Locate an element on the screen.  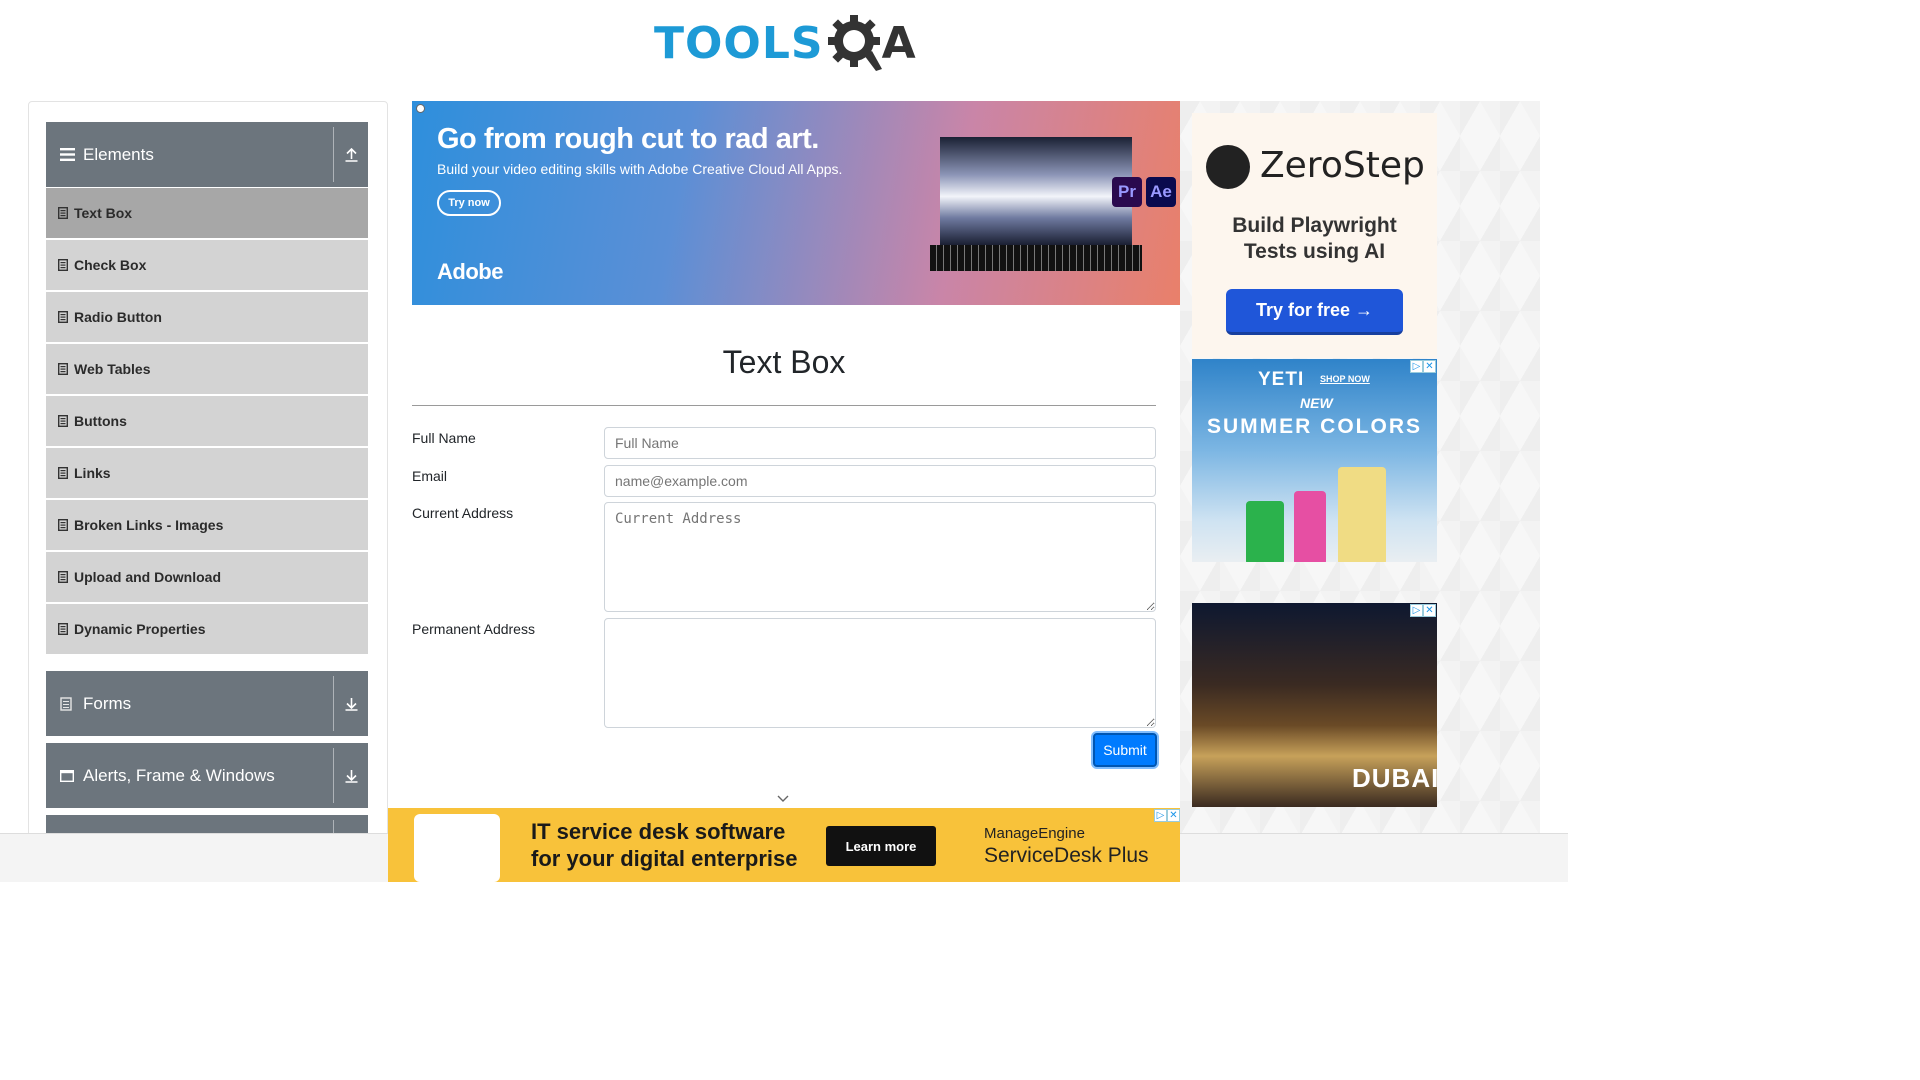
yeti-ad: ▷ ✕ YETI SHOP NOW NEW SUMMER COLORS is located at coordinates (1314, 460).